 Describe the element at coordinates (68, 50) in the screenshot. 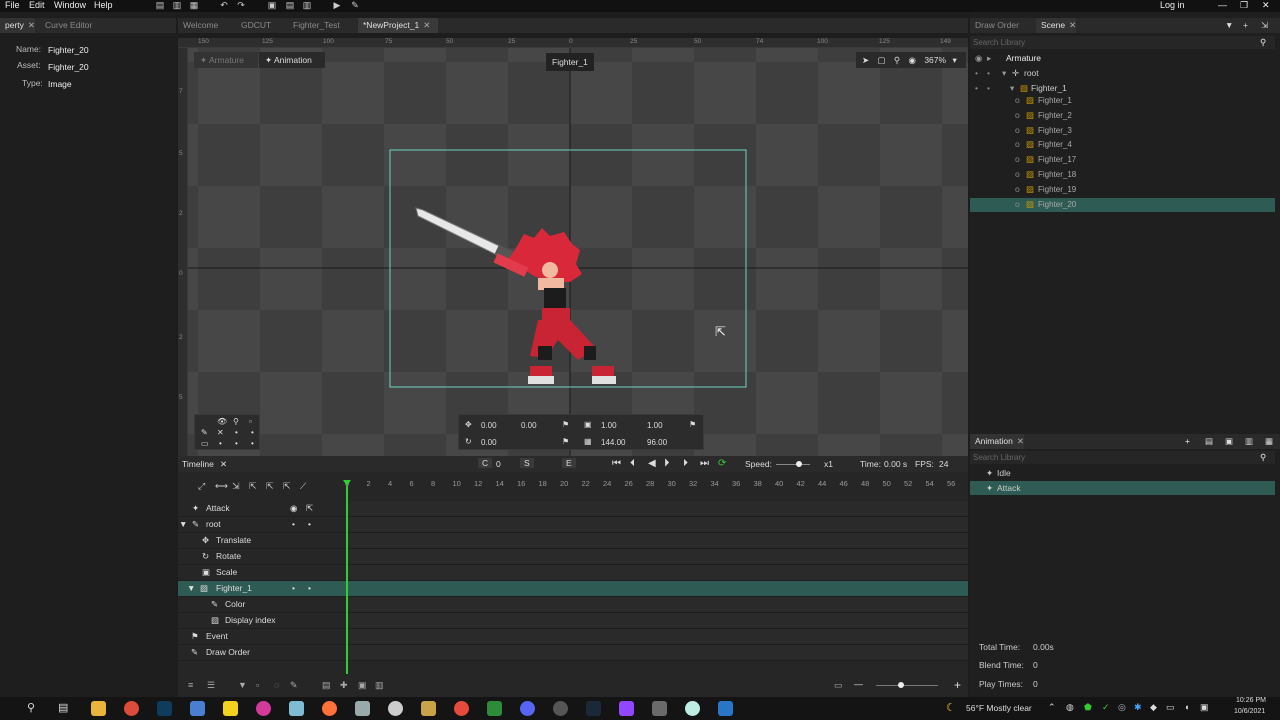

I see `name-value: Fighter_20` at that location.